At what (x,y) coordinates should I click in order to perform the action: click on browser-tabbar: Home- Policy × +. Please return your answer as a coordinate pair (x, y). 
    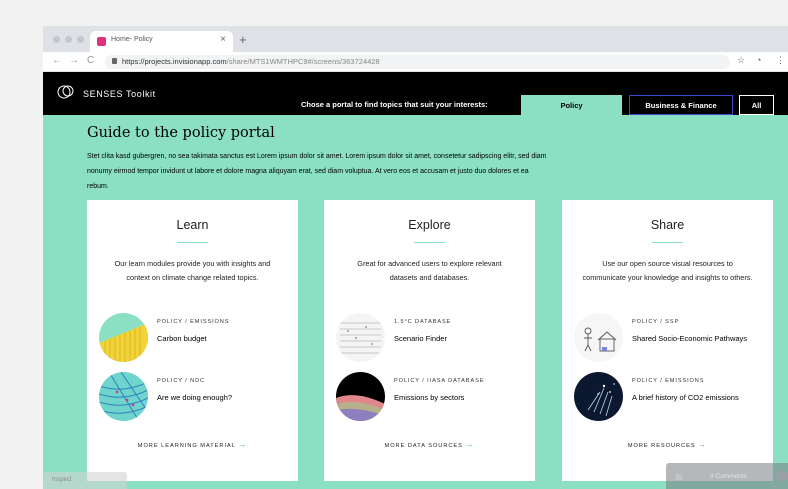
    Looking at the image, I should click on (415, 39).